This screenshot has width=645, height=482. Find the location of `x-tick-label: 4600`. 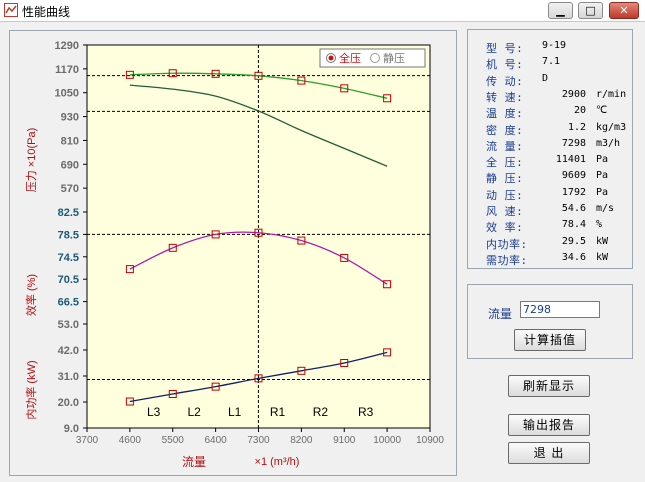

x-tick-label: 4600 is located at coordinates (130, 440).